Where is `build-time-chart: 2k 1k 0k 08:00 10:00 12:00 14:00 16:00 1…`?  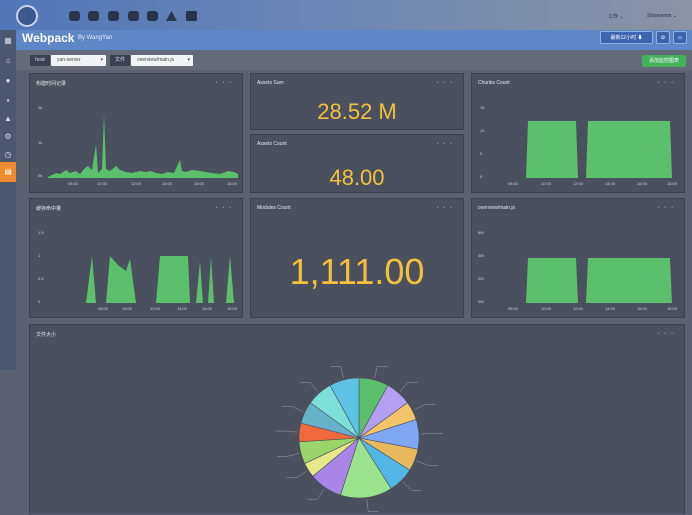
build-time-chart: 2k 1k 0k 08:00 10:00 12:00 14:00 16:00 1… is located at coordinates (138, 145).